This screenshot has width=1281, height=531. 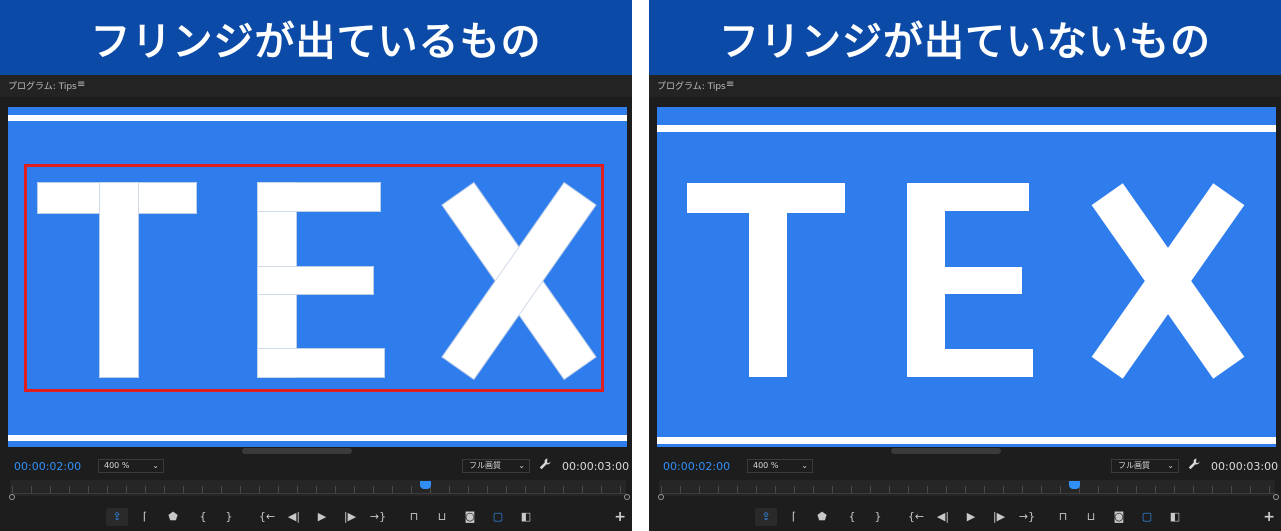 I want to click on viewer-letter-e, so click(x=972, y=281).